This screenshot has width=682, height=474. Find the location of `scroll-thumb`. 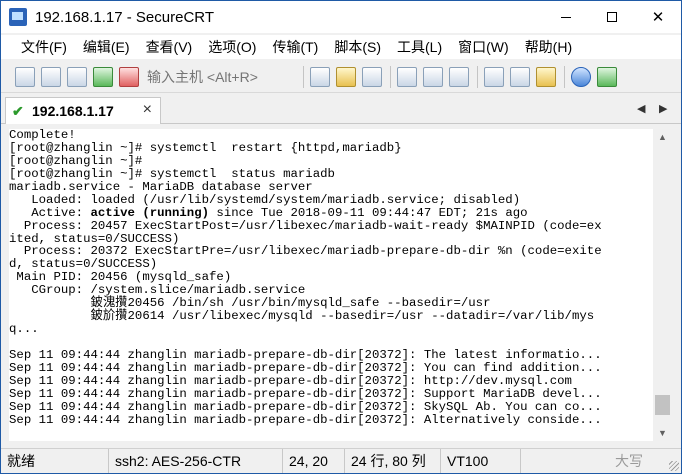

scroll-thumb is located at coordinates (662, 405).